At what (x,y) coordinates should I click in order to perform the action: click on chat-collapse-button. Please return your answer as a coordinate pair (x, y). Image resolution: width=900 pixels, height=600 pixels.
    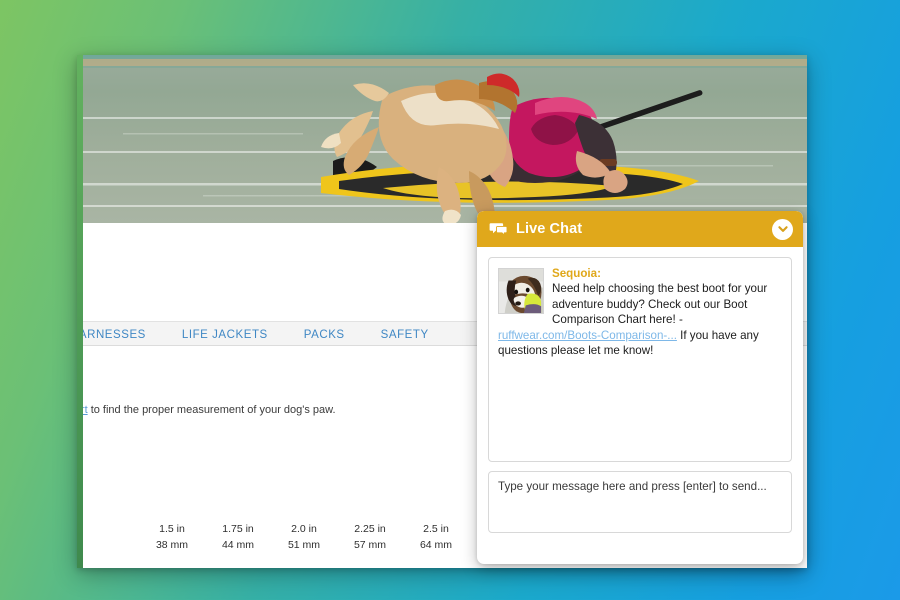
    Looking at the image, I should click on (782, 229).